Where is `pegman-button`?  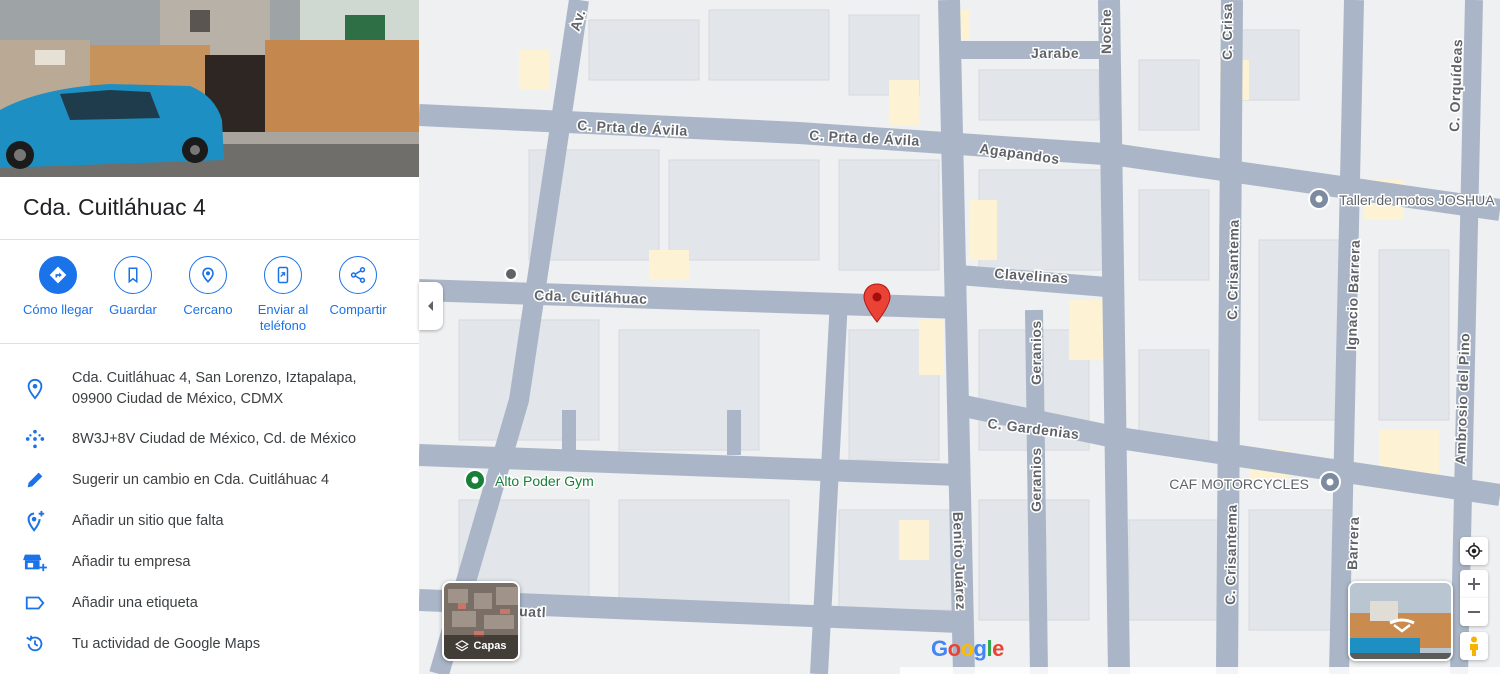 pegman-button is located at coordinates (1474, 646).